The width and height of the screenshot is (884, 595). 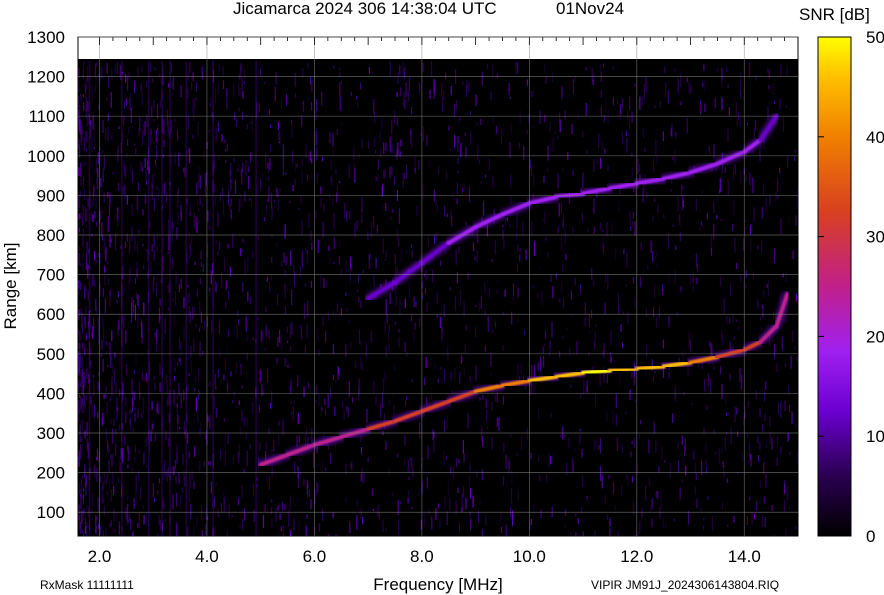 What do you see at coordinates (51, 354) in the screenshot?
I see `y-tick-label: 500` at bounding box center [51, 354].